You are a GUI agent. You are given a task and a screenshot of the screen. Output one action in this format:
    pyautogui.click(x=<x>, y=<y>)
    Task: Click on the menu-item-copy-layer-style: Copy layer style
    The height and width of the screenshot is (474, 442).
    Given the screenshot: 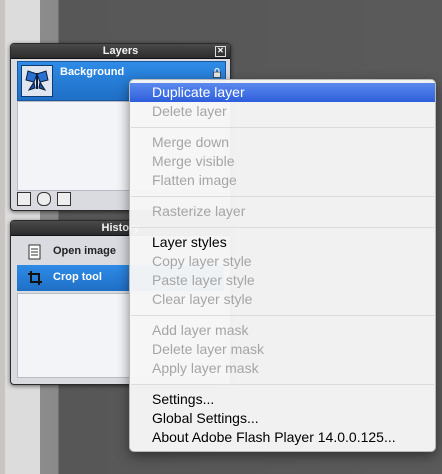 What is the action you would take?
    pyautogui.click(x=202, y=261)
    